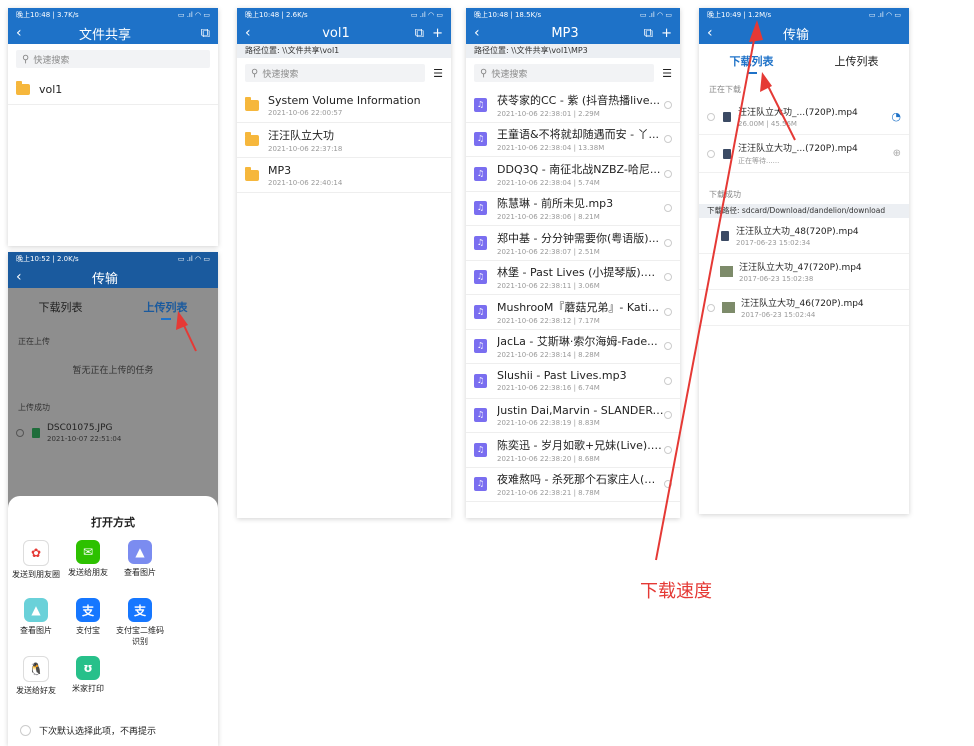 The height and width of the screenshot is (746, 974). I want to click on download-row: 汪汪队立大功_...(720P).mp4 26.00M | 45.56M ◔, so click(804, 117).